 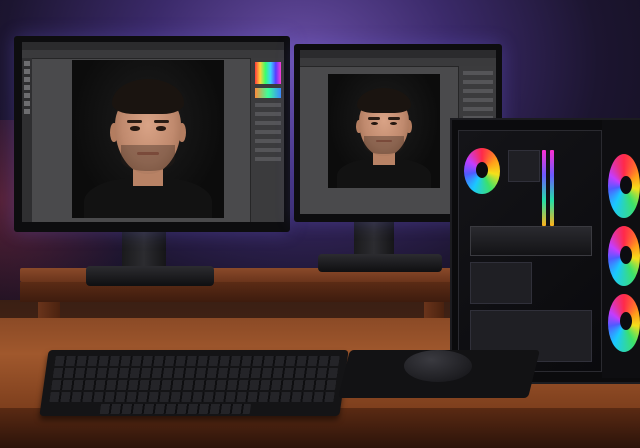 I want to click on move-tool-icon, so click(x=27, y=63).